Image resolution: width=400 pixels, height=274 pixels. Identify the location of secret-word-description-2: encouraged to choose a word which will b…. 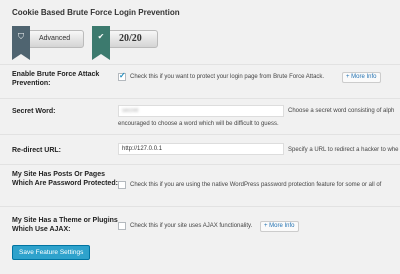
(198, 124).